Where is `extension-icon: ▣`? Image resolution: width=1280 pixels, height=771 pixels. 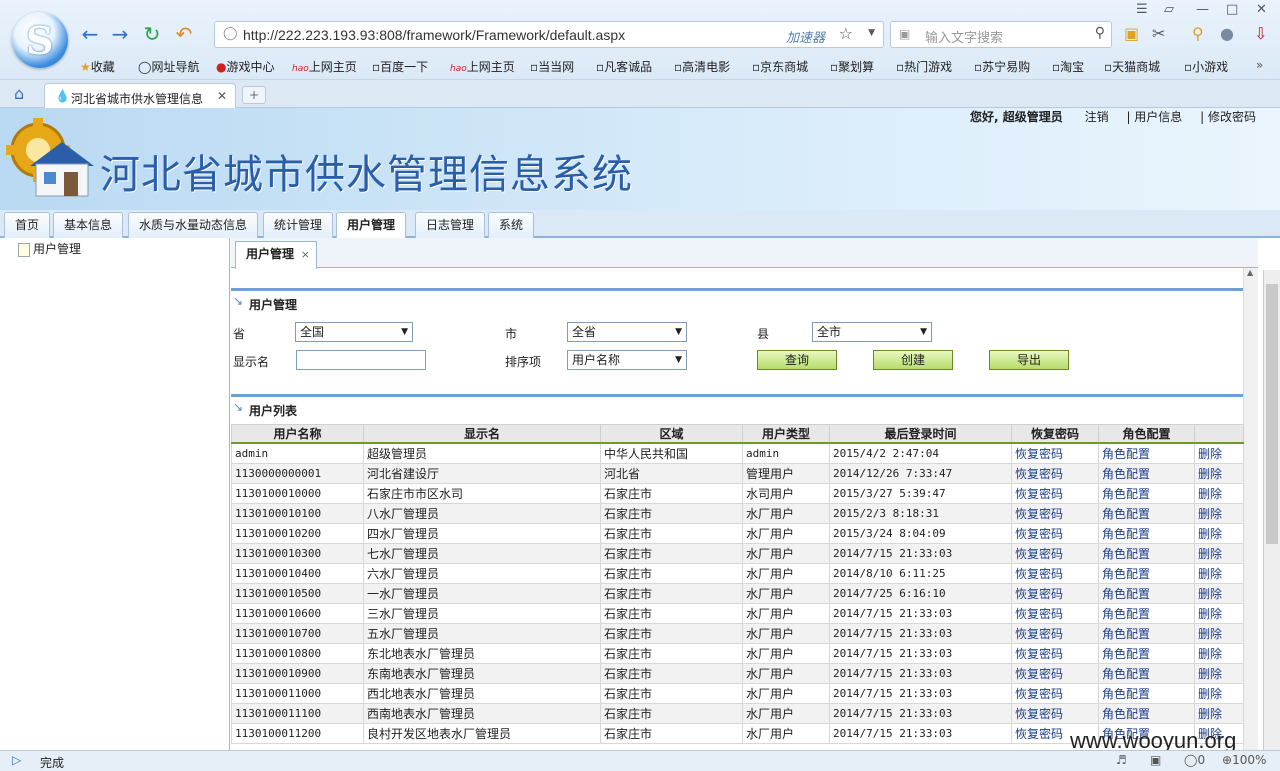
extension-icon: ▣ is located at coordinates (1131, 33).